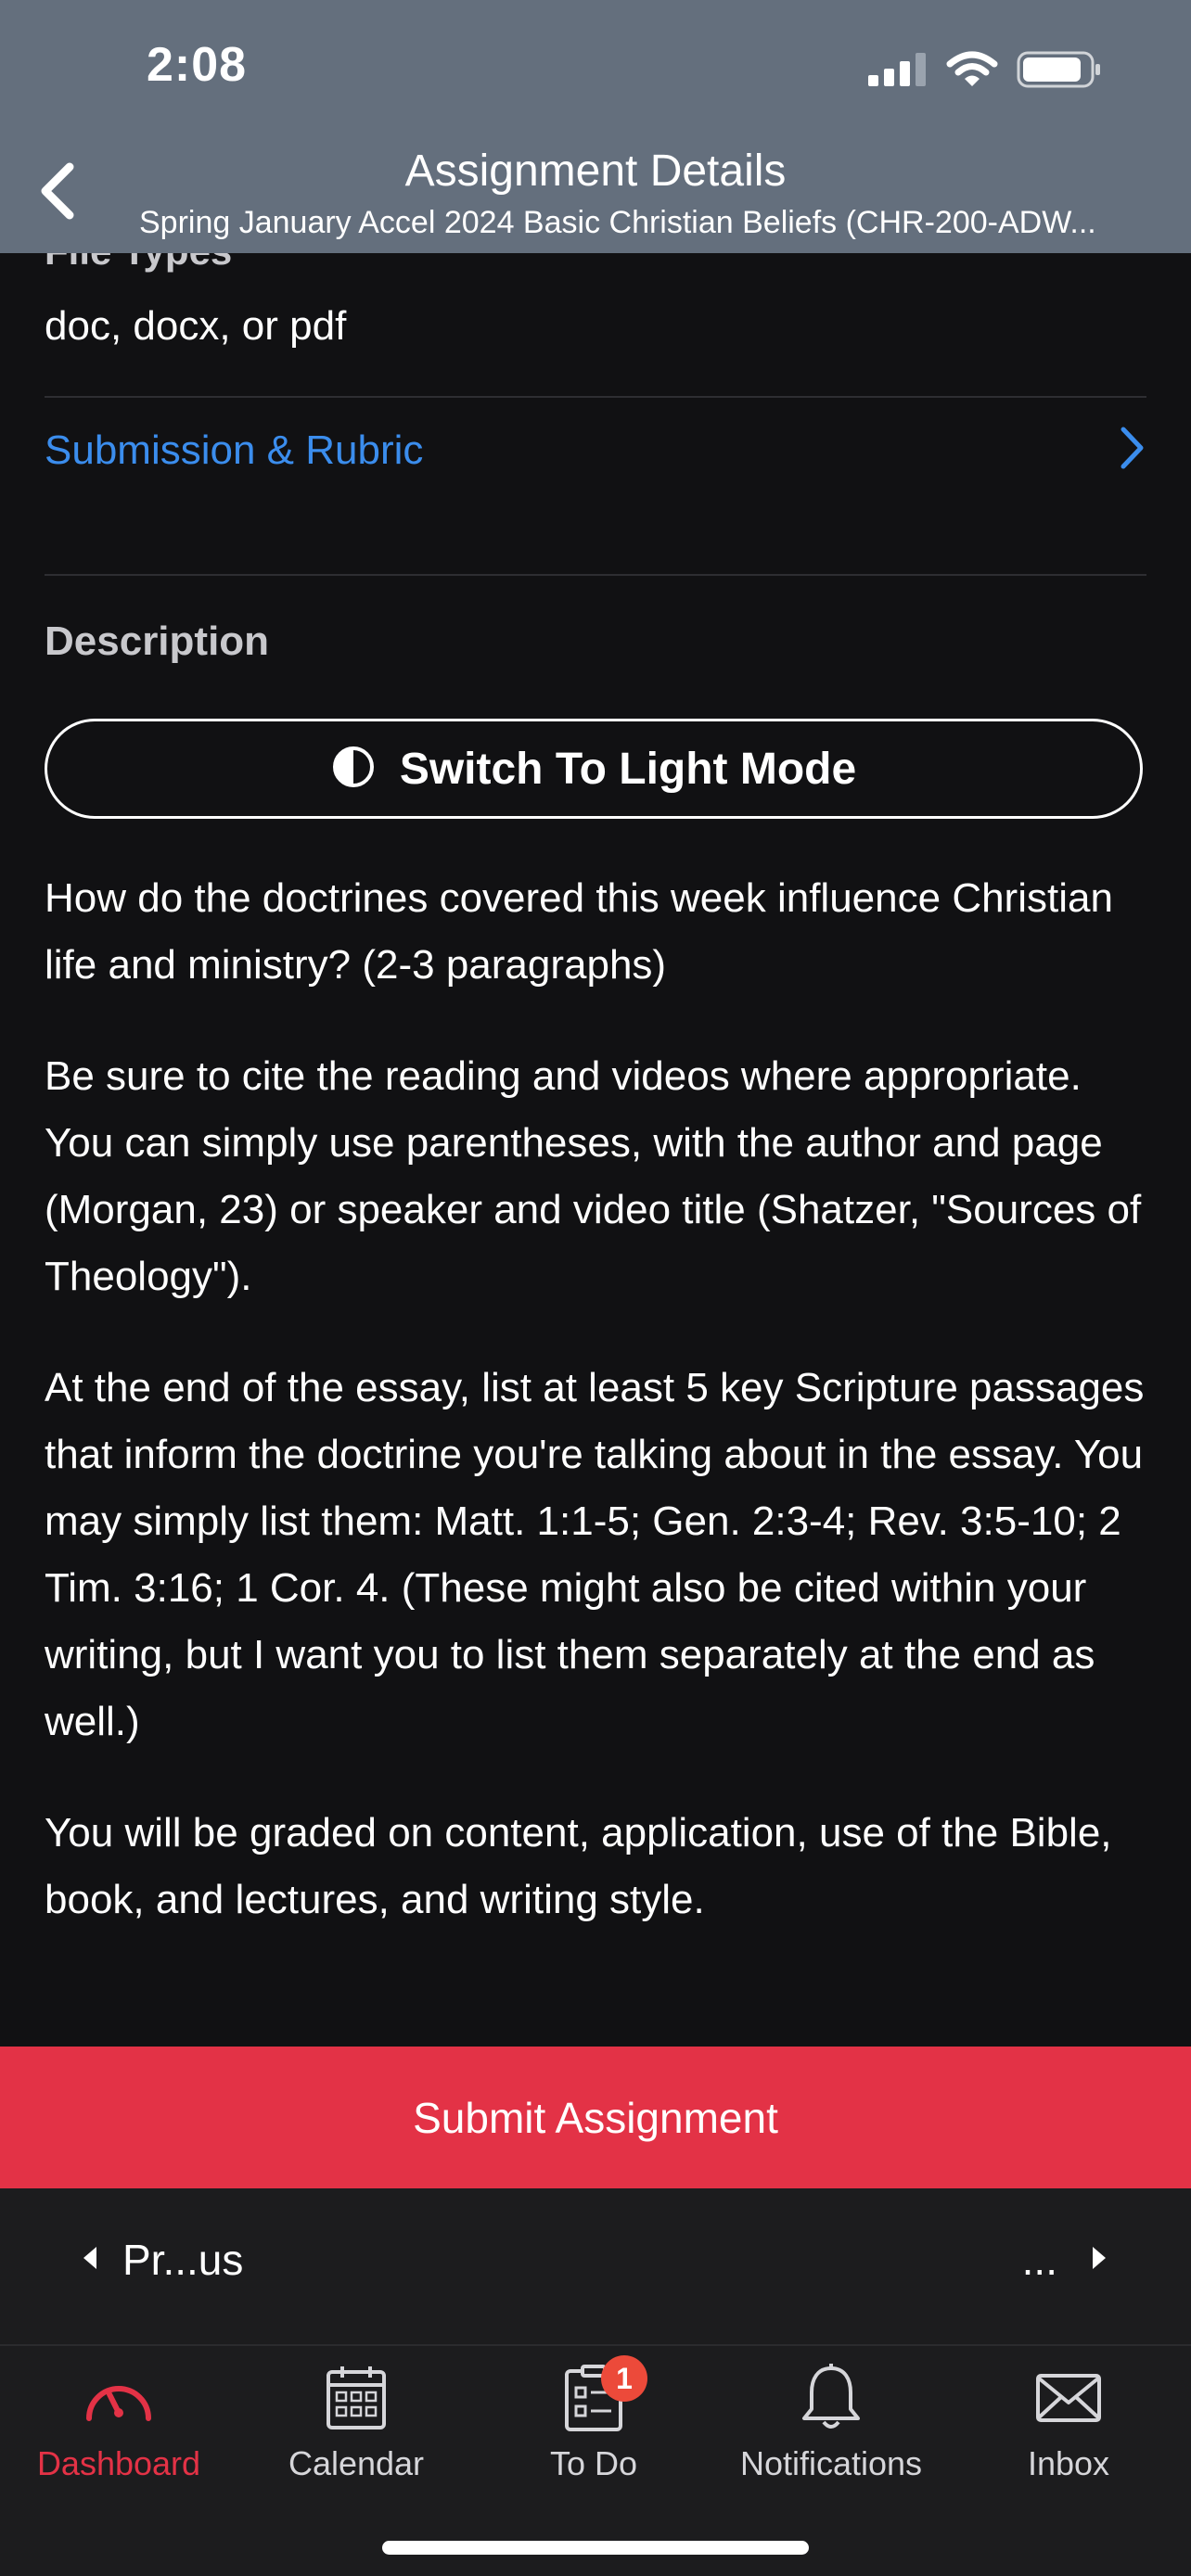 The image size is (1191, 2576). What do you see at coordinates (90, 2260) in the screenshot?
I see `triangle-left-icon` at bounding box center [90, 2260].